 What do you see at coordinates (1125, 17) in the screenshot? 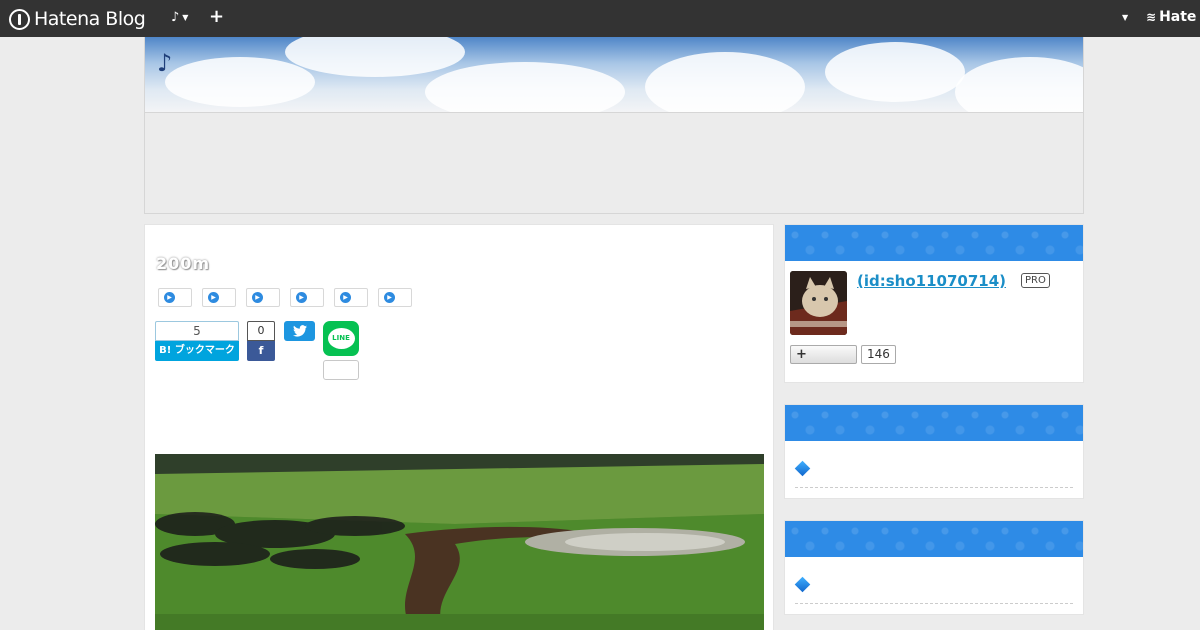
I see `user-menu-caret-icon: ▼` at bounding box center [1125, 17].